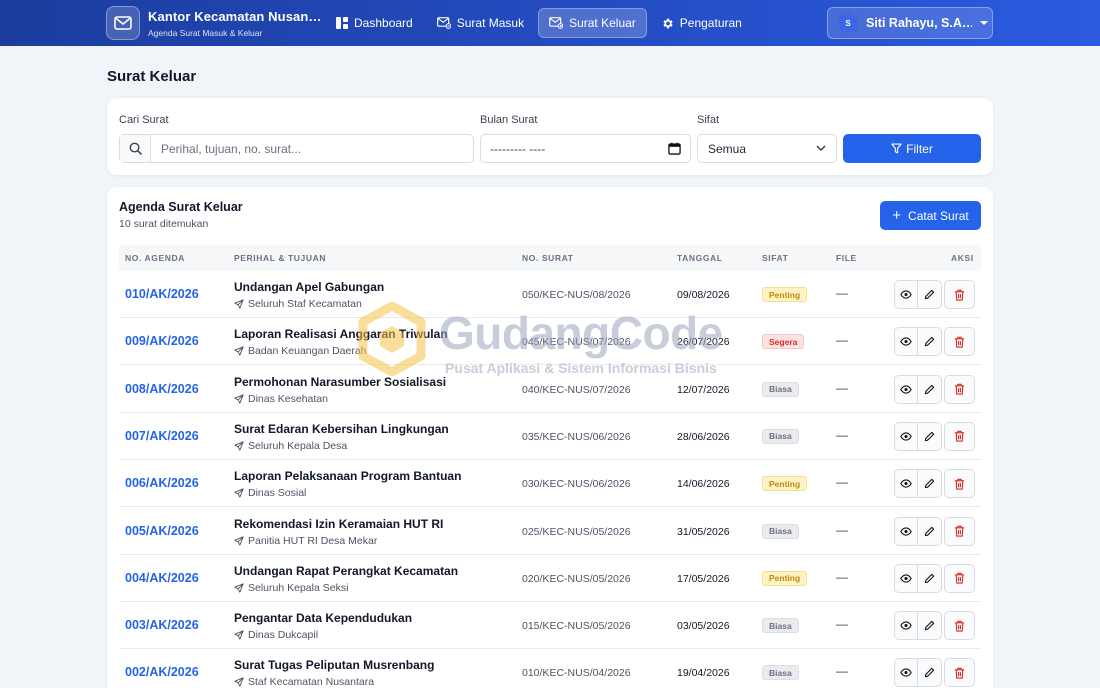 The height and width of the screenshot is (688, 1100). Describe the element at coordinates (480, 23) in the screenshot. I see `nav-surat-masuk: Surat Masuk` at that location.